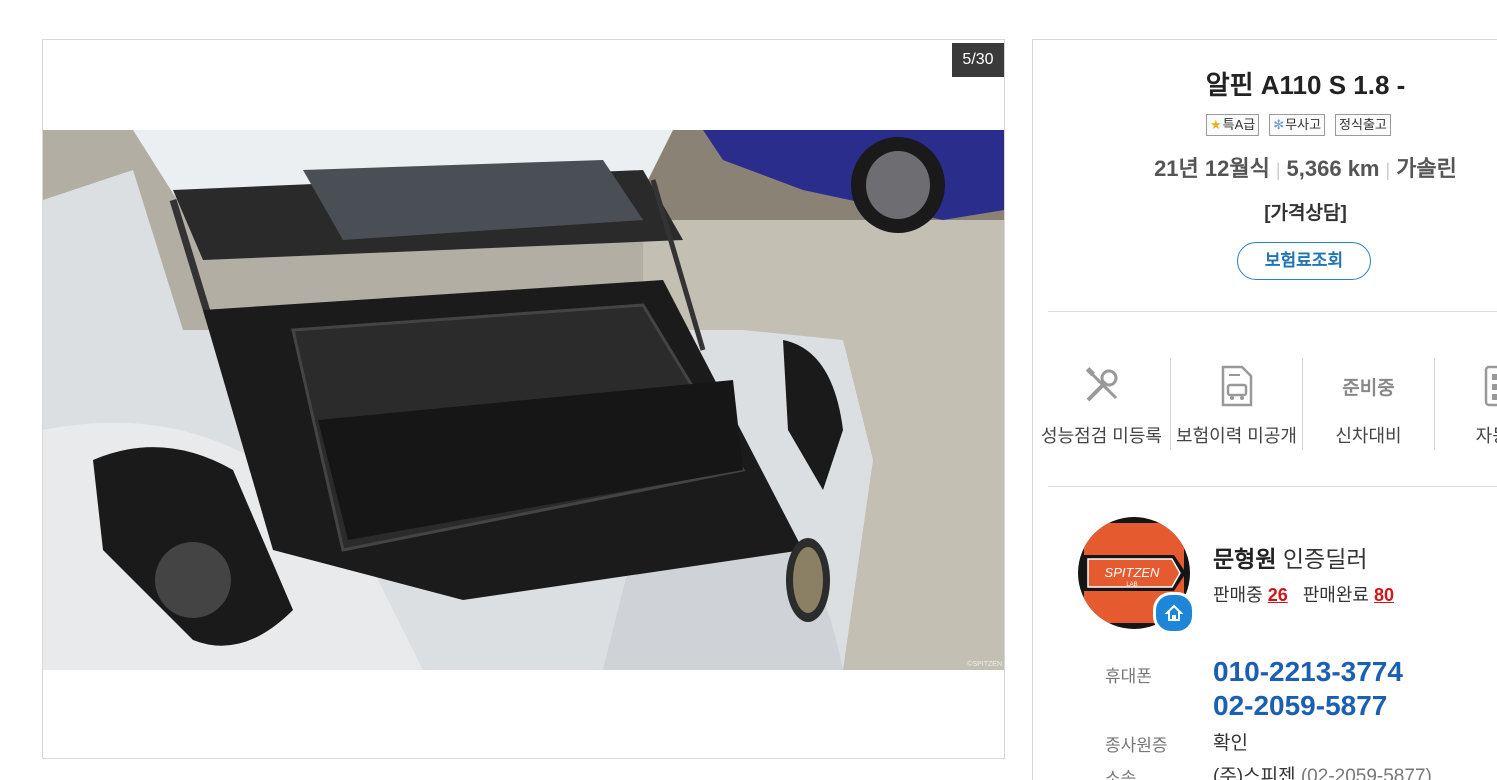 Image resolution: width=1497 pixels, height=780 pixels. I want to click on mobile-phone-number: 010-2213-3774, so click(1308, 672).